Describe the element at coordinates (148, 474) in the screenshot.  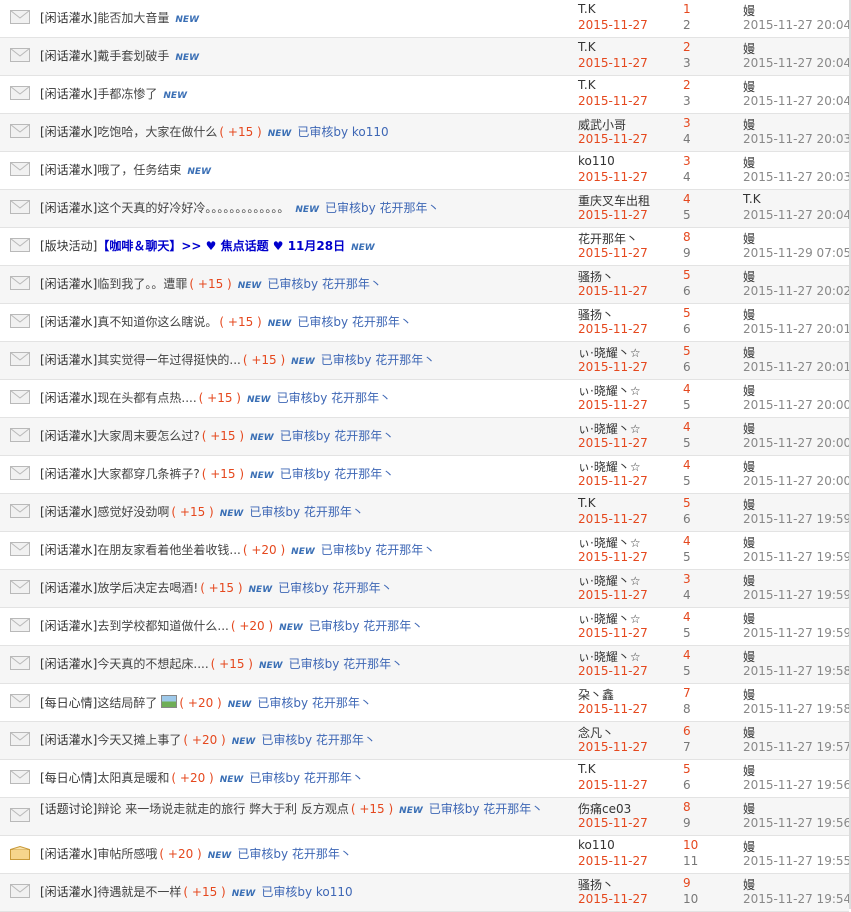
I see `thread-title: 大家都穿几条裤子?` at that location.